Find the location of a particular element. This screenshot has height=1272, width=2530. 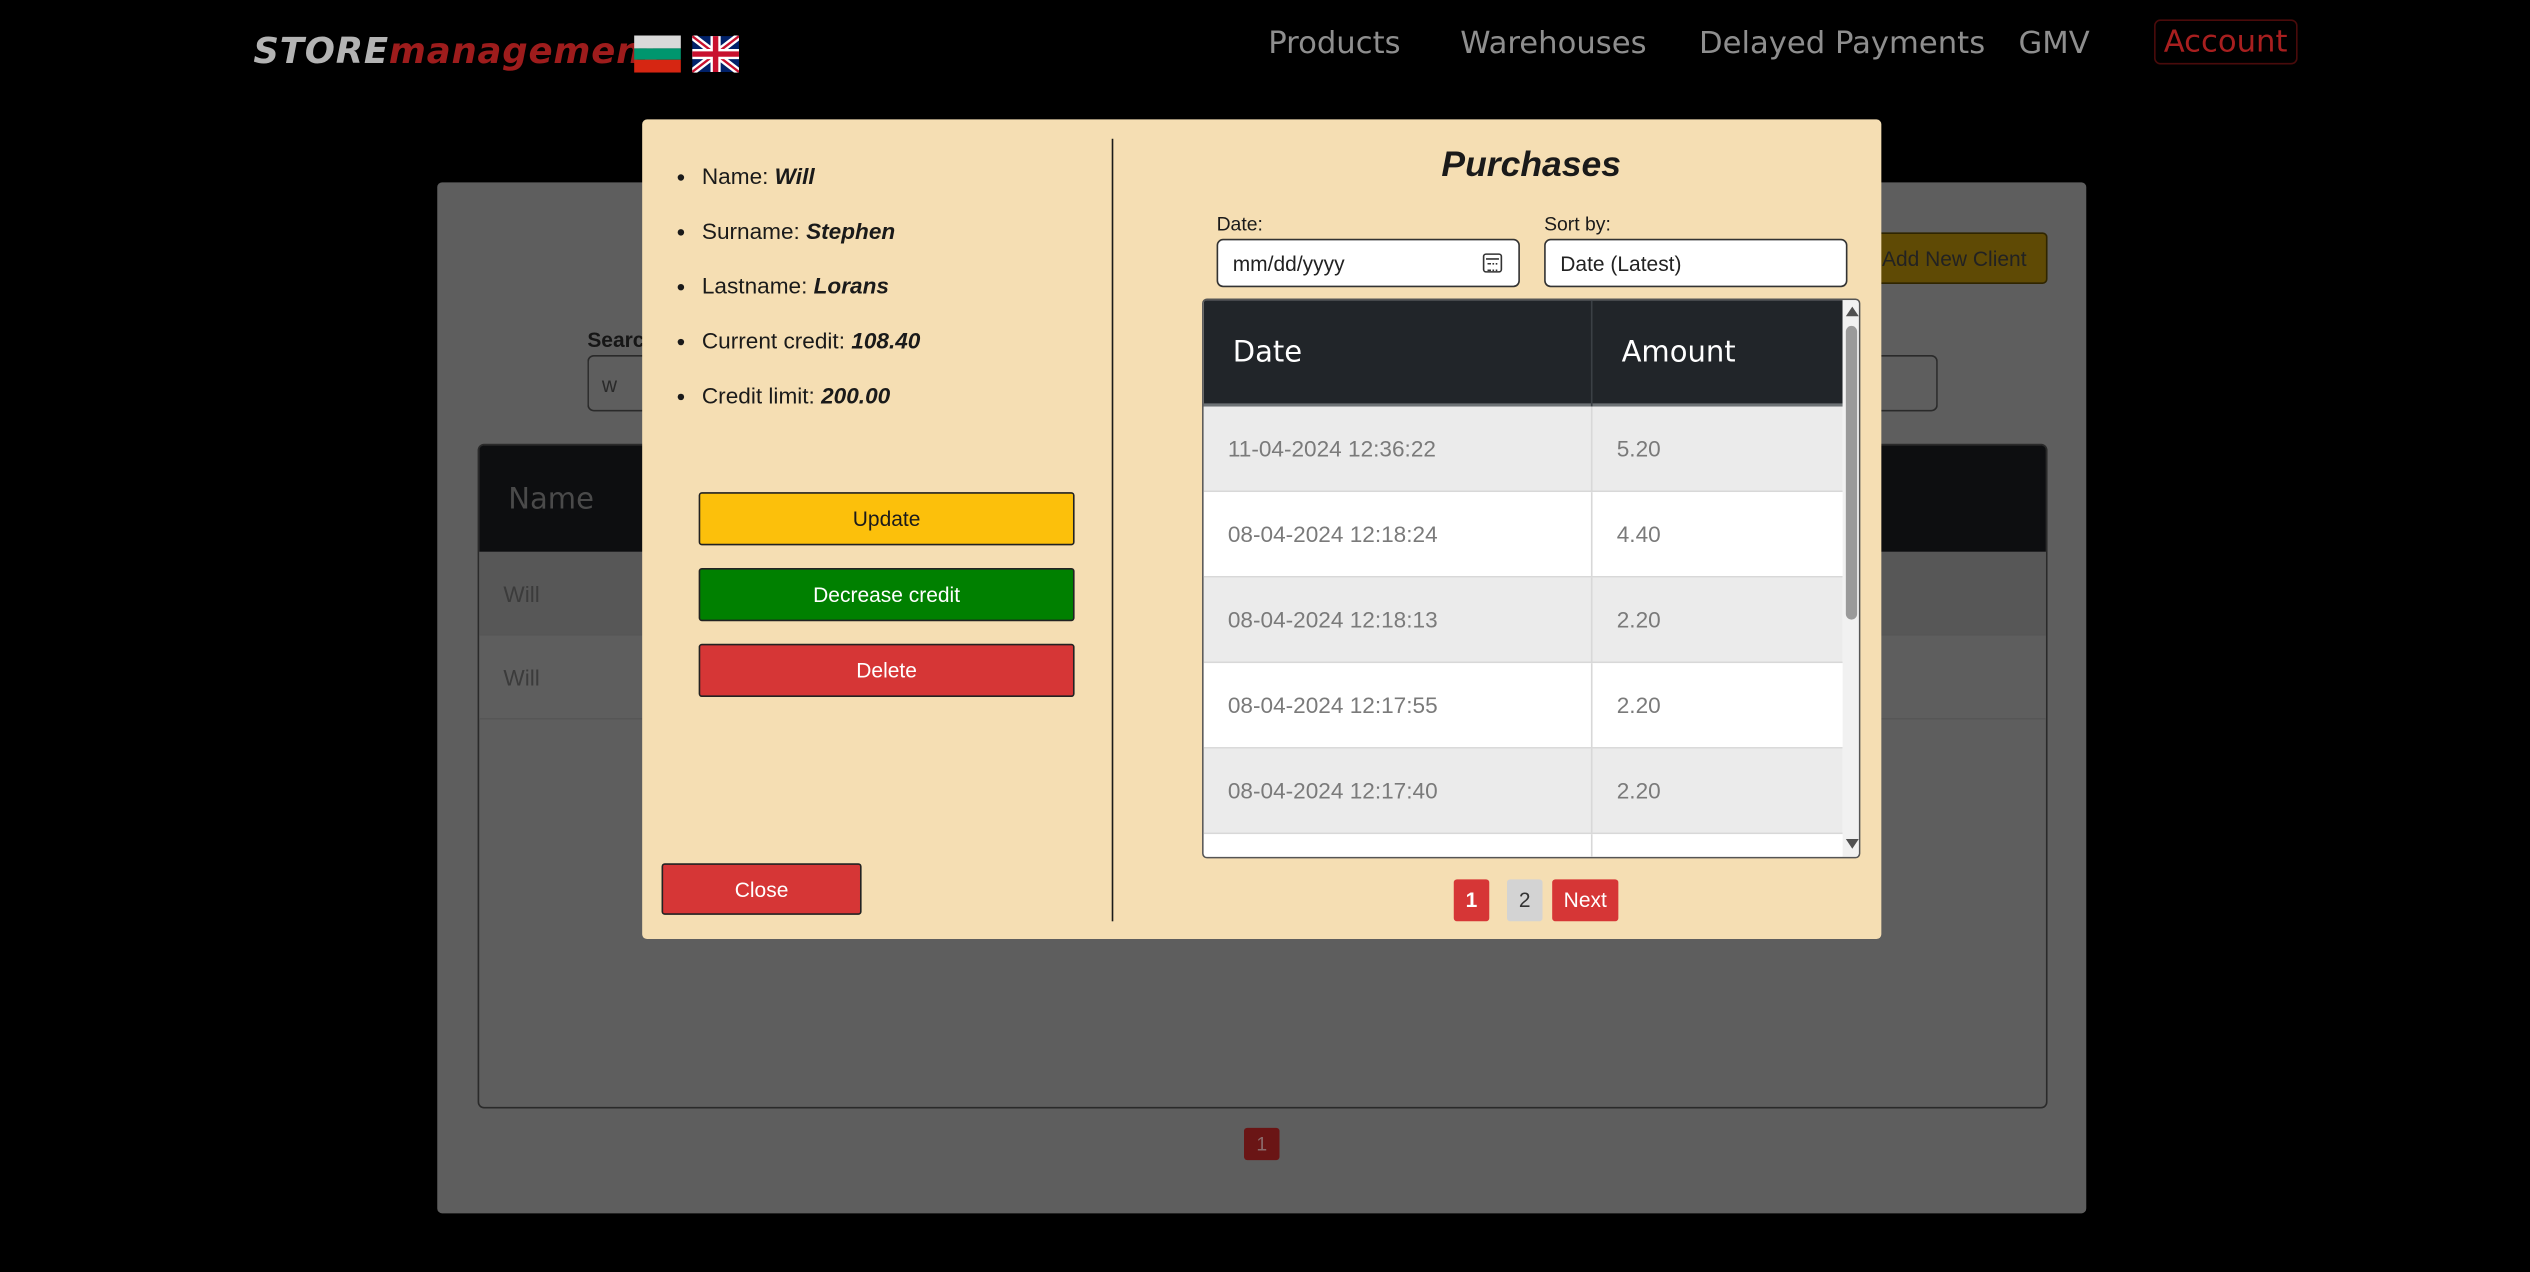

update-button: Update is located at coordinates (886, 519).